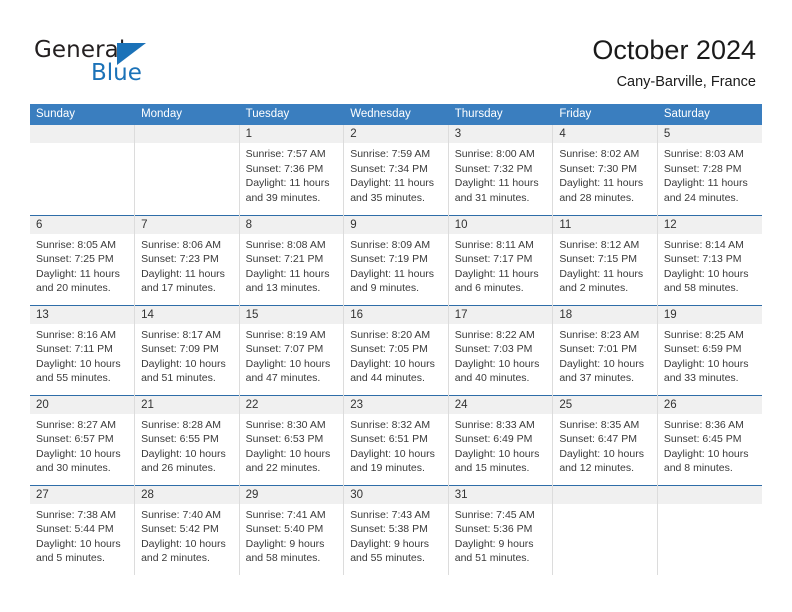  I want to click on sunrise-text: Sunrise: 7:40 AM, so click(181, 514).